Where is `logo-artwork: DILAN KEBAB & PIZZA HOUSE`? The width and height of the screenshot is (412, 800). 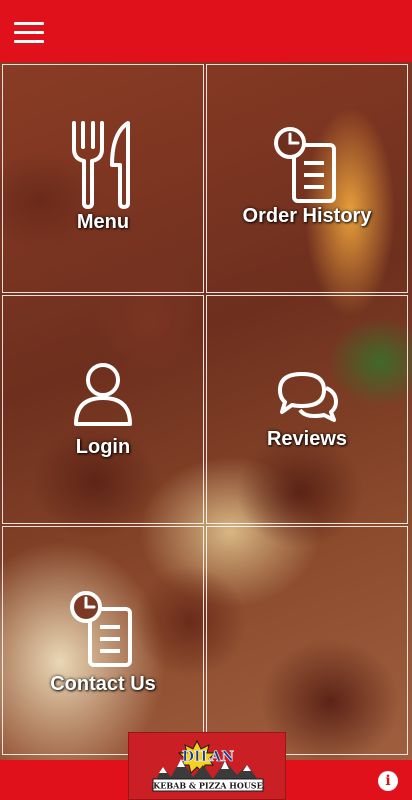 logo-artwork: DILAN KEBAB & PIZZA HOUSE is located at coordinates (208, 765).